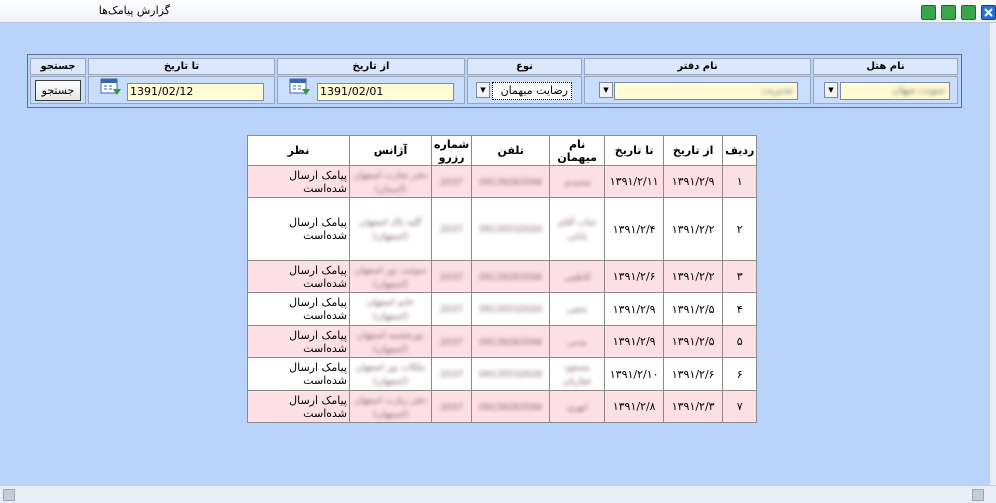 The width and height of the screenshot is (996, 503). I want to click on horizontal-scrollbar, so click(498, 494).